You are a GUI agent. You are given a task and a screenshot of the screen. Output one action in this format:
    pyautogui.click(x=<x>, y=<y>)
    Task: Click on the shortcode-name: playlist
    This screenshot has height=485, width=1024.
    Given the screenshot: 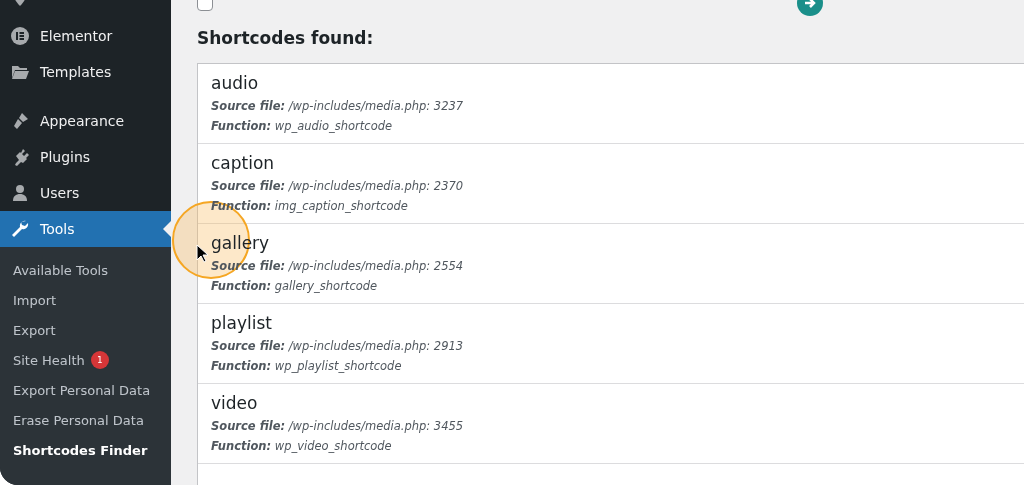 What is the action you would take?
    pyautogui.click(x=241, y=323)
    